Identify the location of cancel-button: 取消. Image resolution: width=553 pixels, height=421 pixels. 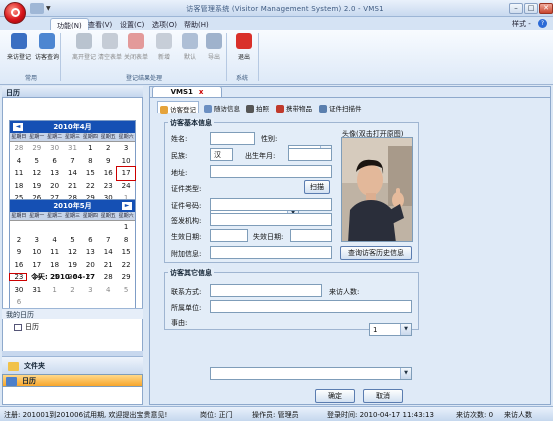
(383, 396).